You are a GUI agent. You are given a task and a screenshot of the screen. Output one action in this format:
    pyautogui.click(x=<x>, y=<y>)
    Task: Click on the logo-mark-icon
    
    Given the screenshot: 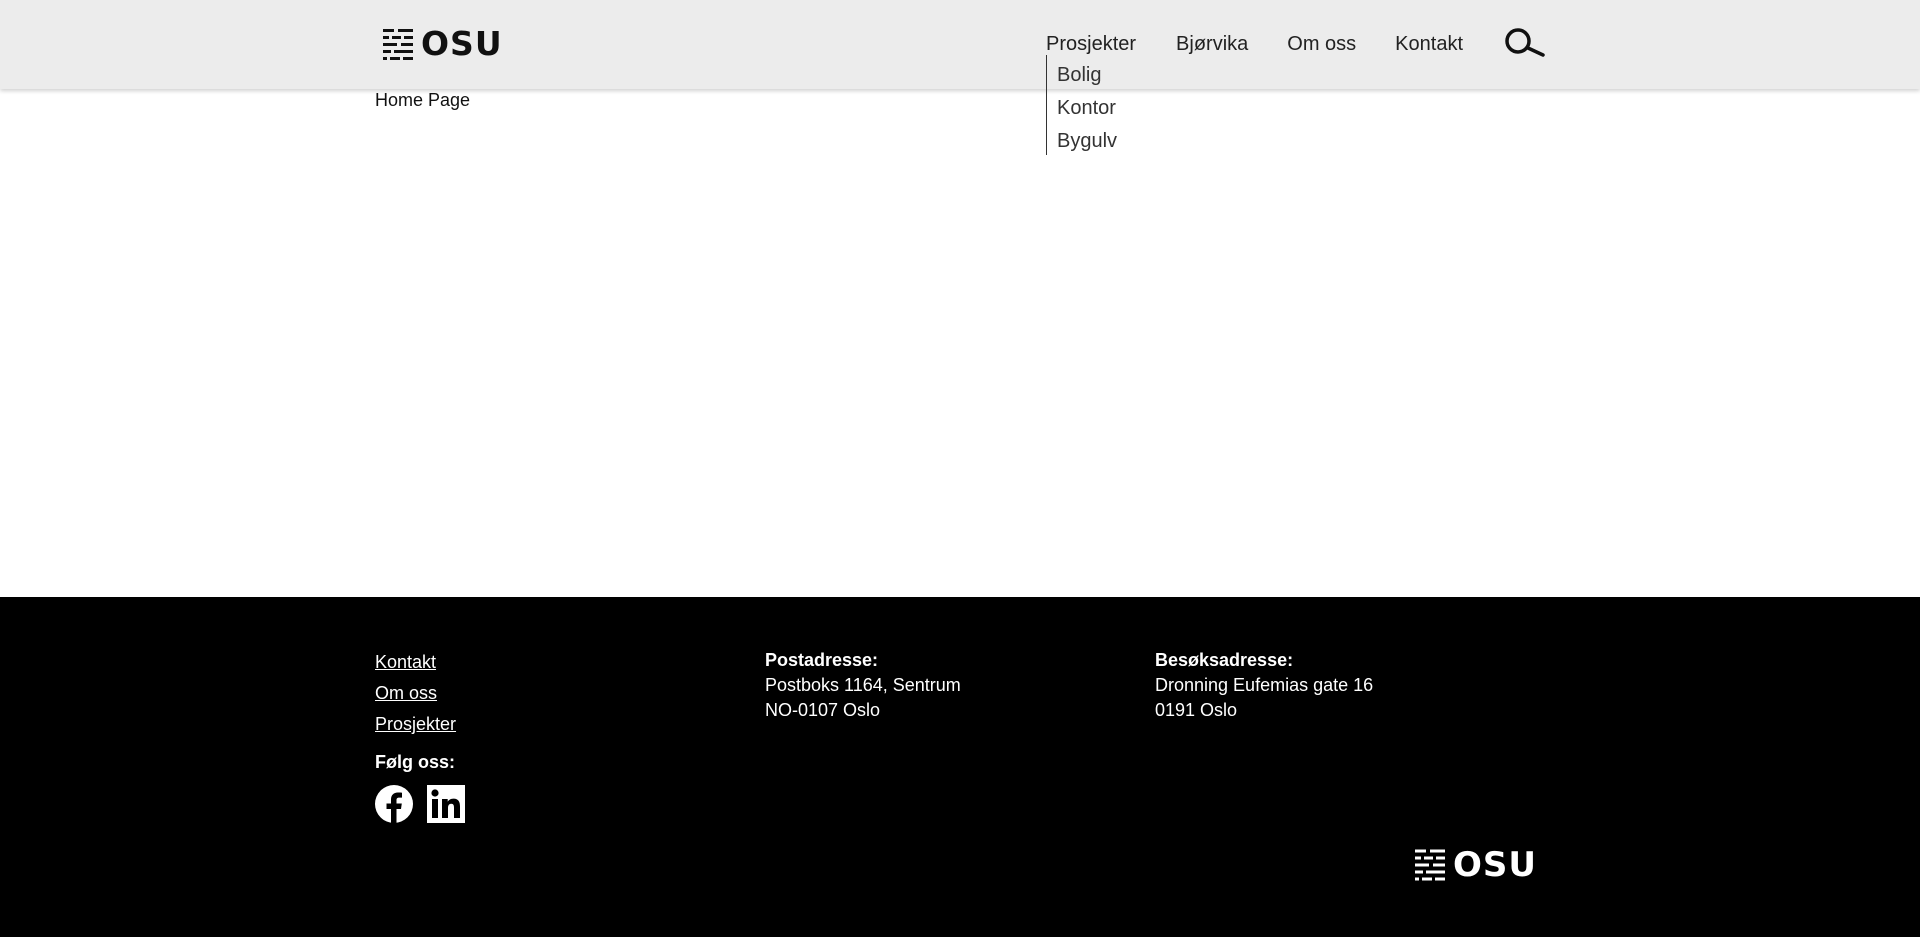 What is the action you would take?
    pyautogui.click(x=398, y=44)
    